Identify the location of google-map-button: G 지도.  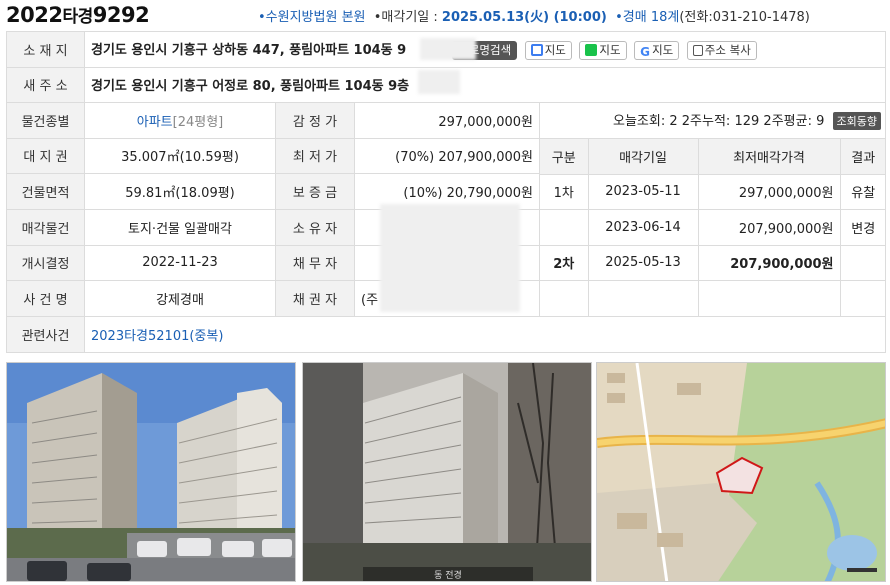
(657, 50).